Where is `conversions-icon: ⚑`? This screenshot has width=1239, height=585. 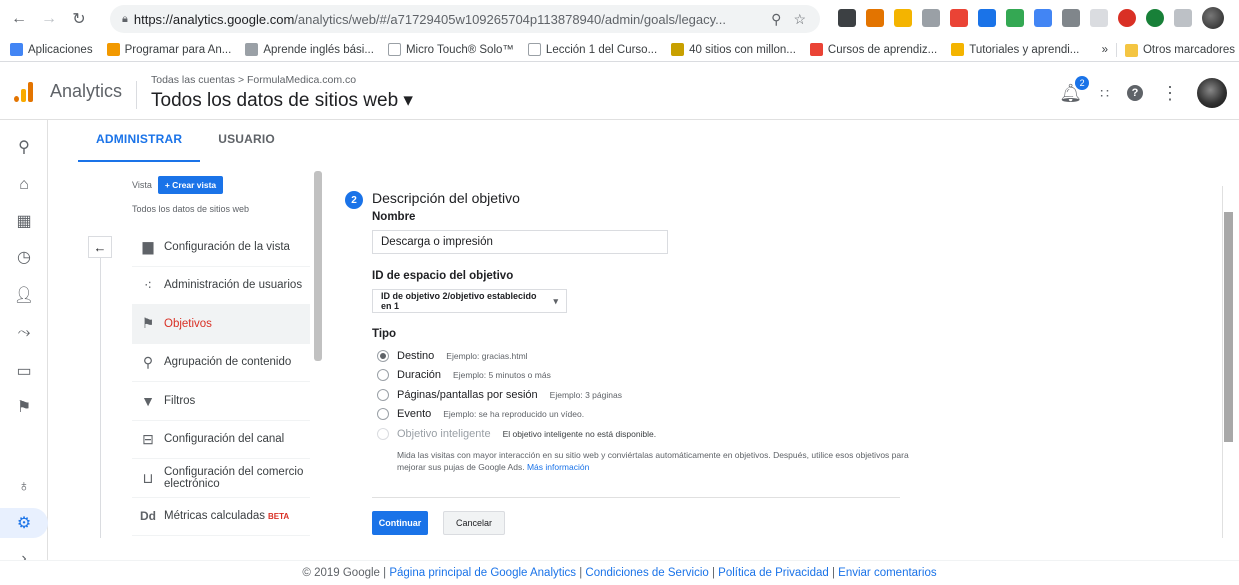 conversions-icon: ⚑ is located at coordinates (24, 407).